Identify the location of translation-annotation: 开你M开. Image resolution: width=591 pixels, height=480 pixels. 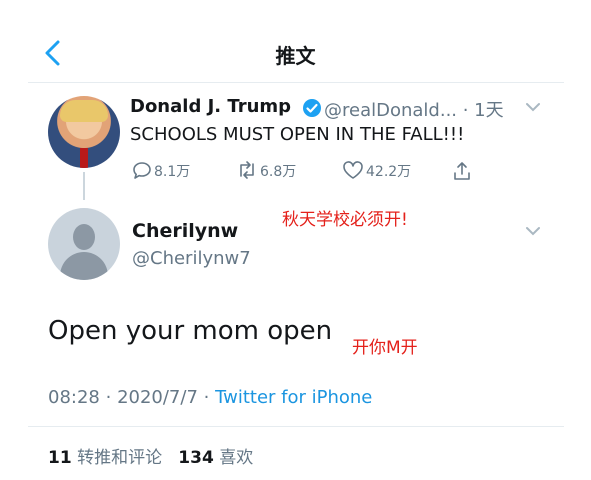
(385, 348).